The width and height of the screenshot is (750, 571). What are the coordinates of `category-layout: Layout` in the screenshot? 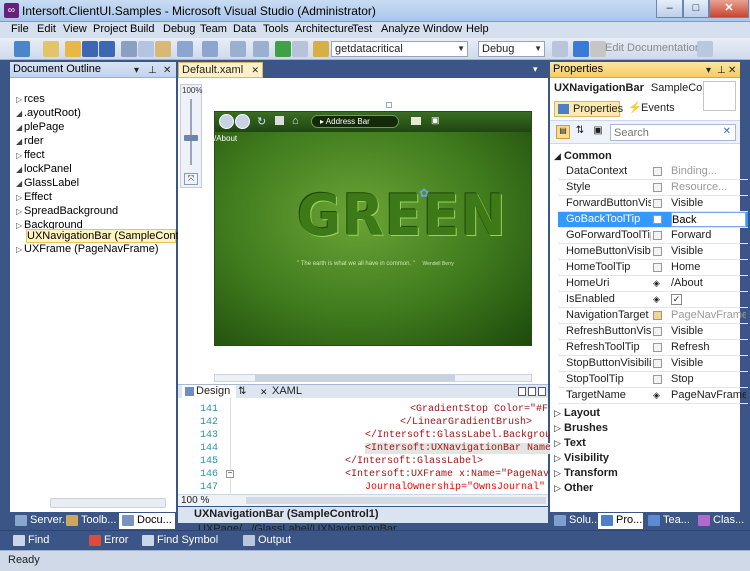 It's located at (582, 413).